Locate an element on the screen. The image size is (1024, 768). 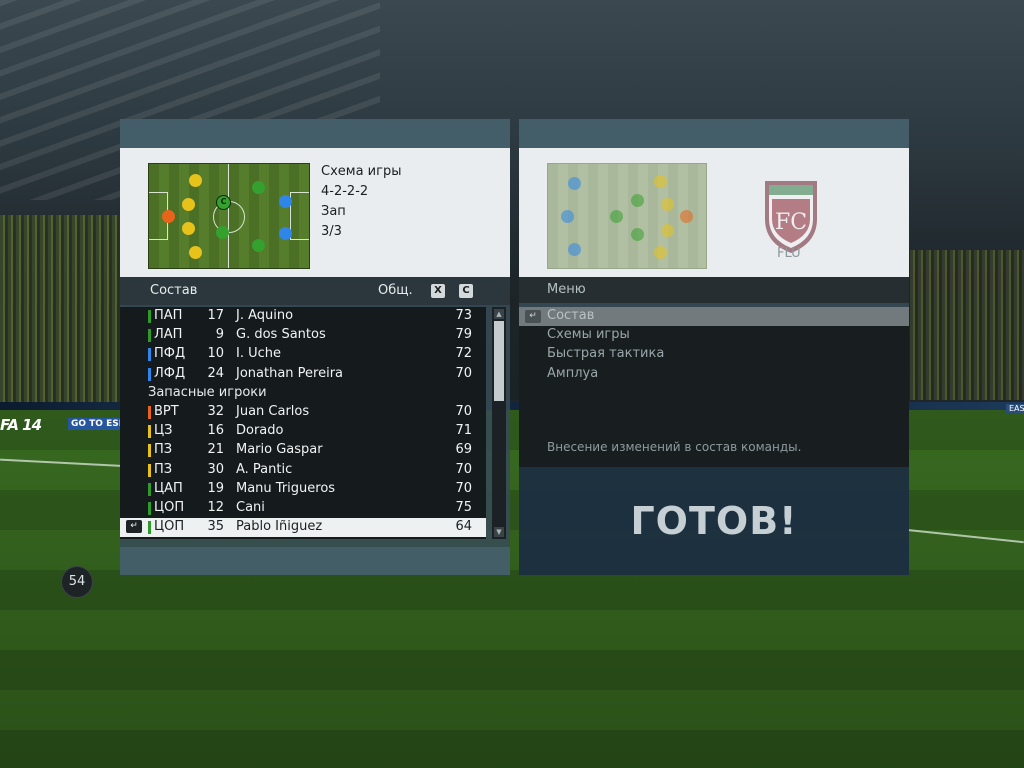
subs-label: Зап is located at coordinates (333, 211).